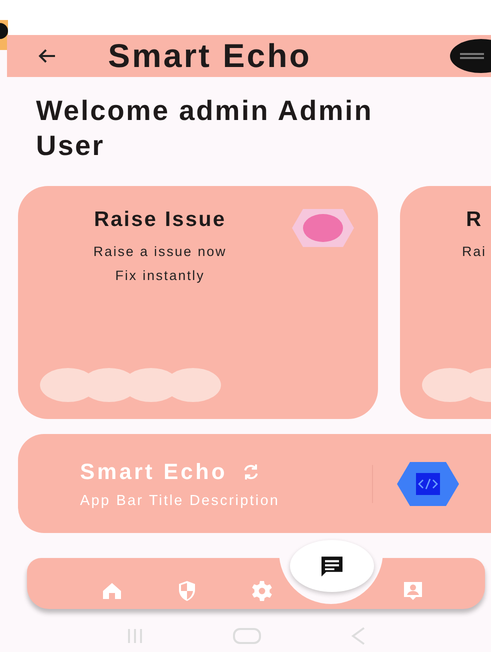 The image size is (491, 652). Describe the element at coordinates (445, 302) in the screenshot. I see `feature-card: R Rai` at that location.